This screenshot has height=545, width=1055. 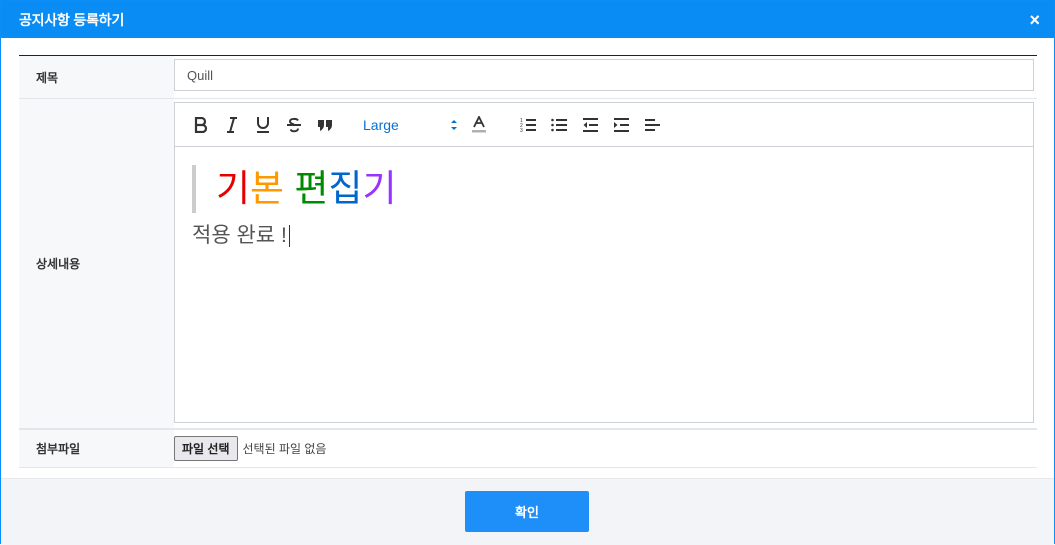 I want to click on font-size-select: Large, so click(x=410, y=125).